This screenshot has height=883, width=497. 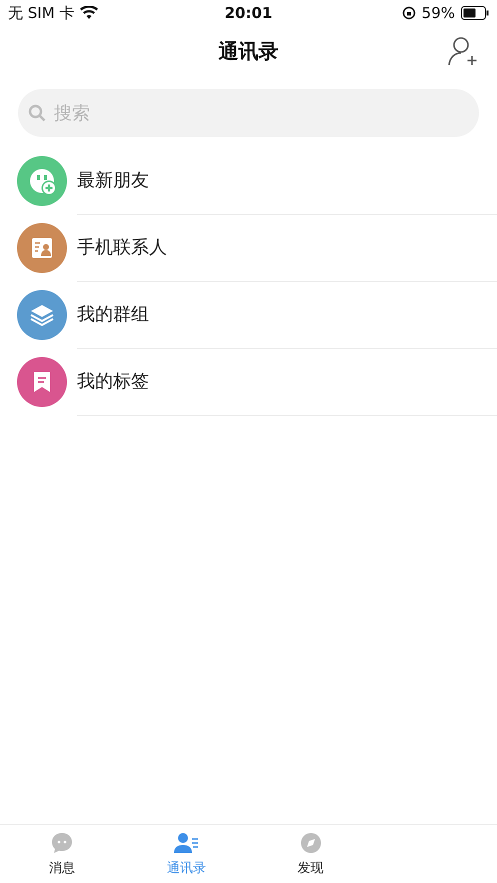 What do you see at coordinates (62, 843) in the screenshot?
I see `chat-icon` at bounding box center [62, 843].